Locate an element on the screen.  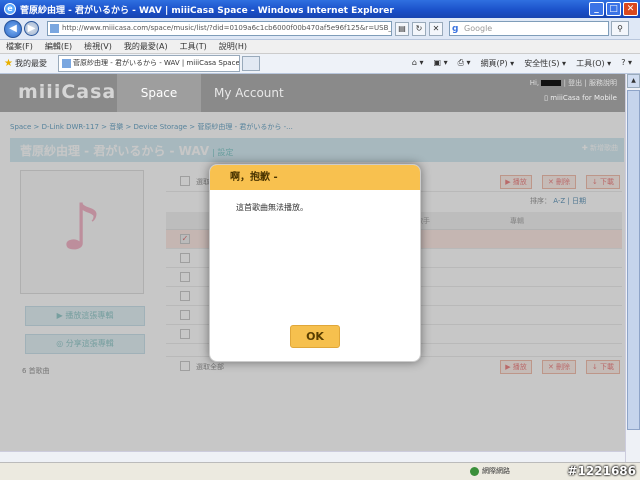
user-links: Hi, | 登出 | 服務說明 is located at coordinates (573, 83).